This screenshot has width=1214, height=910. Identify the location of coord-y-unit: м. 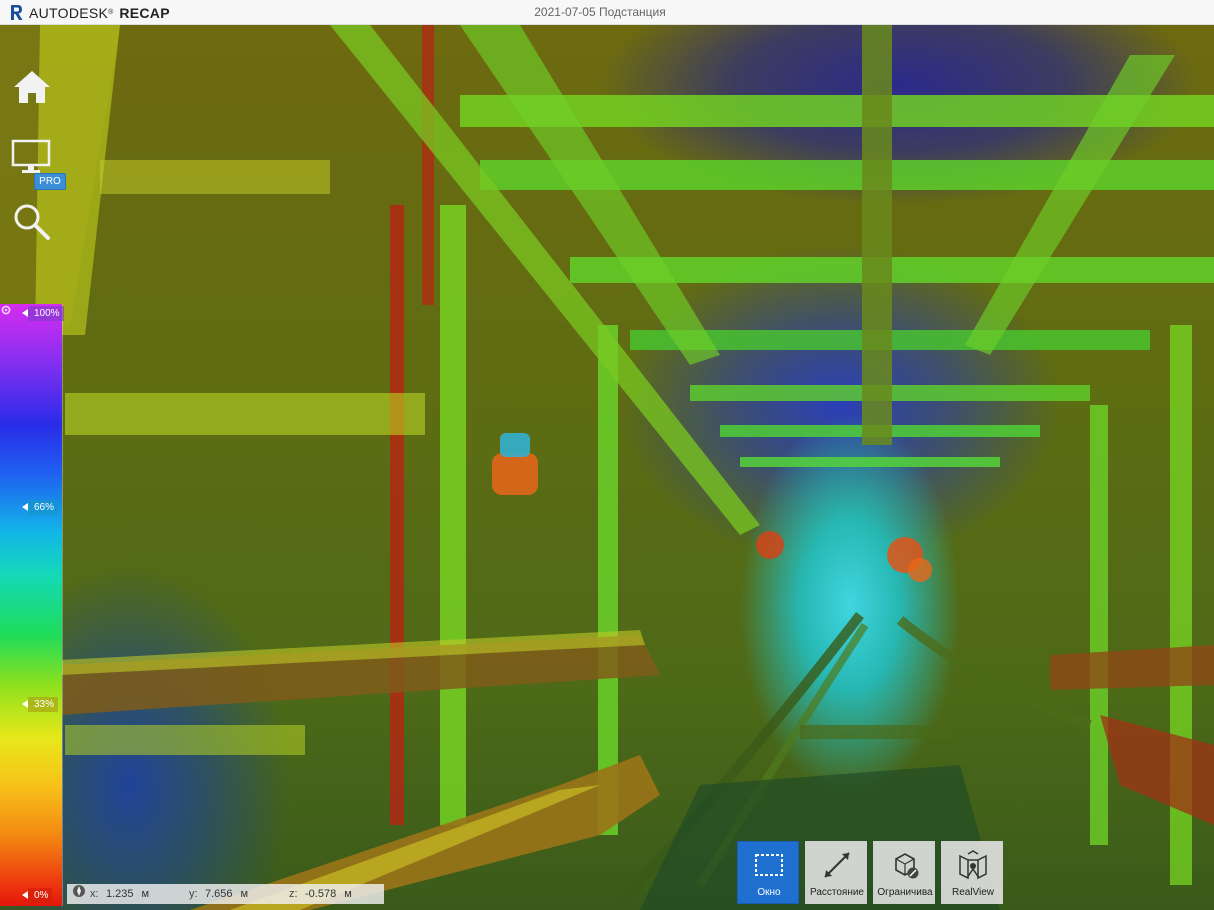
(244, 894).